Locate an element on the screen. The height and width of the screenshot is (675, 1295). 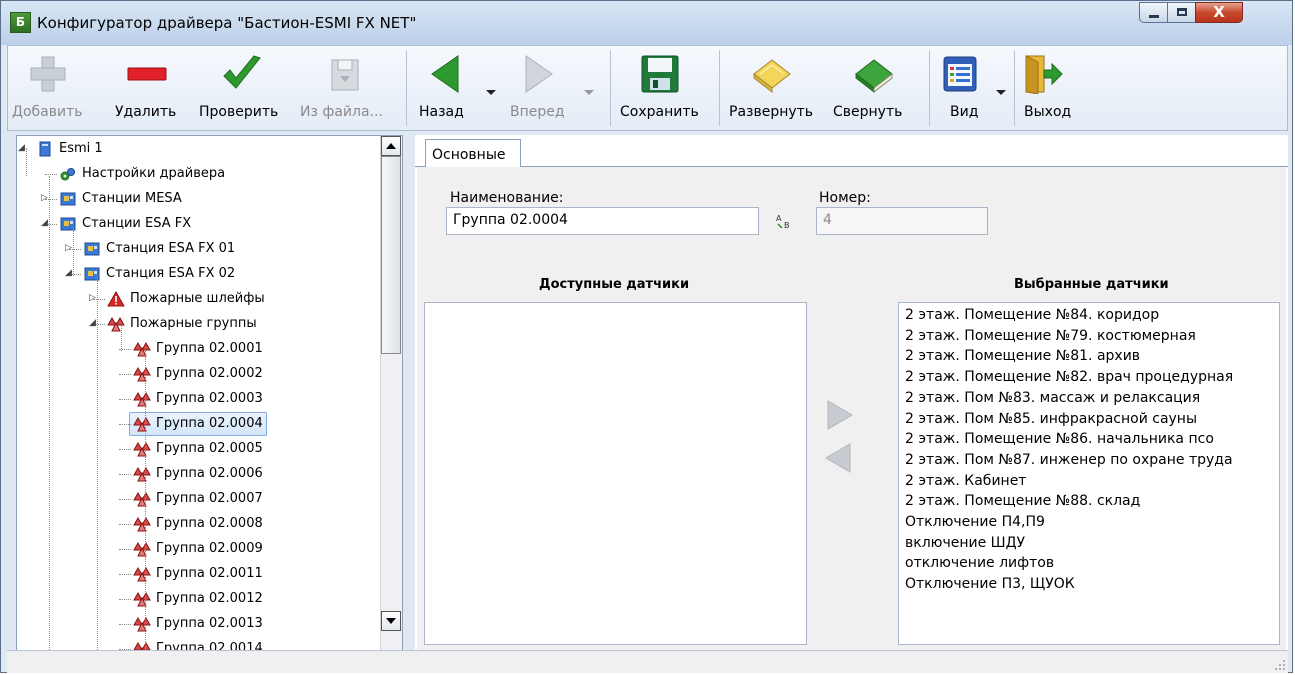
list-item: 2 этаж. Помещение №86. начальника псо is located at coordinates (1059, 439).